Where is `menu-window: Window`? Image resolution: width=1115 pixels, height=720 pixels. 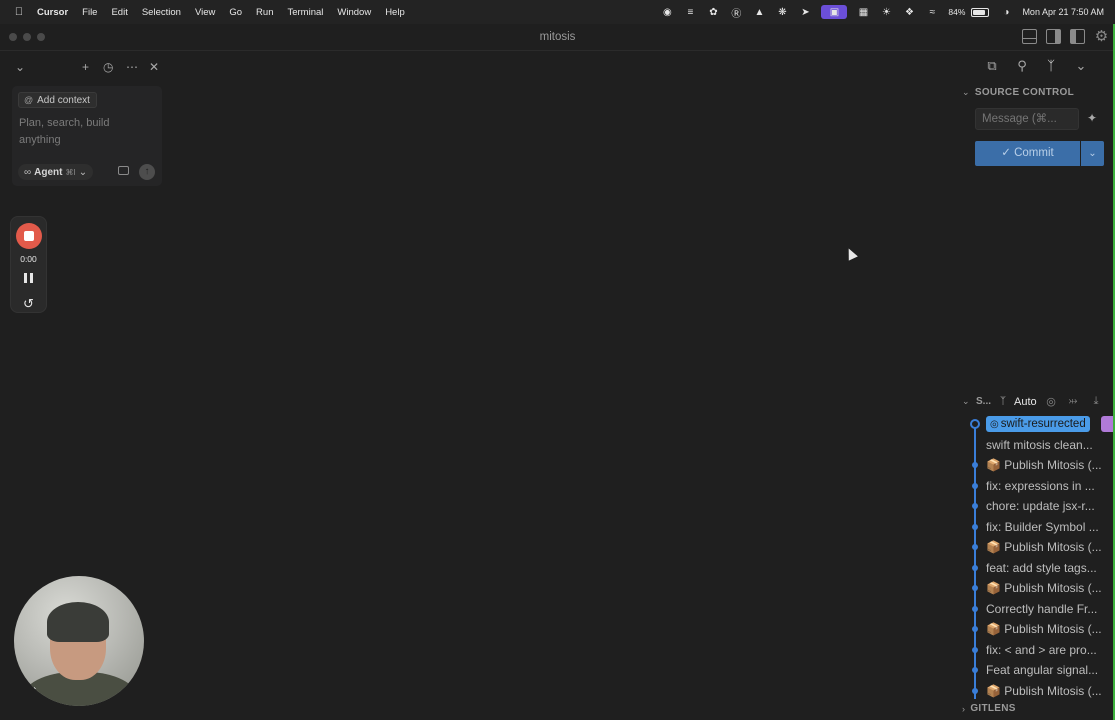 menu-window: Window is located at coordinates (354, 12).